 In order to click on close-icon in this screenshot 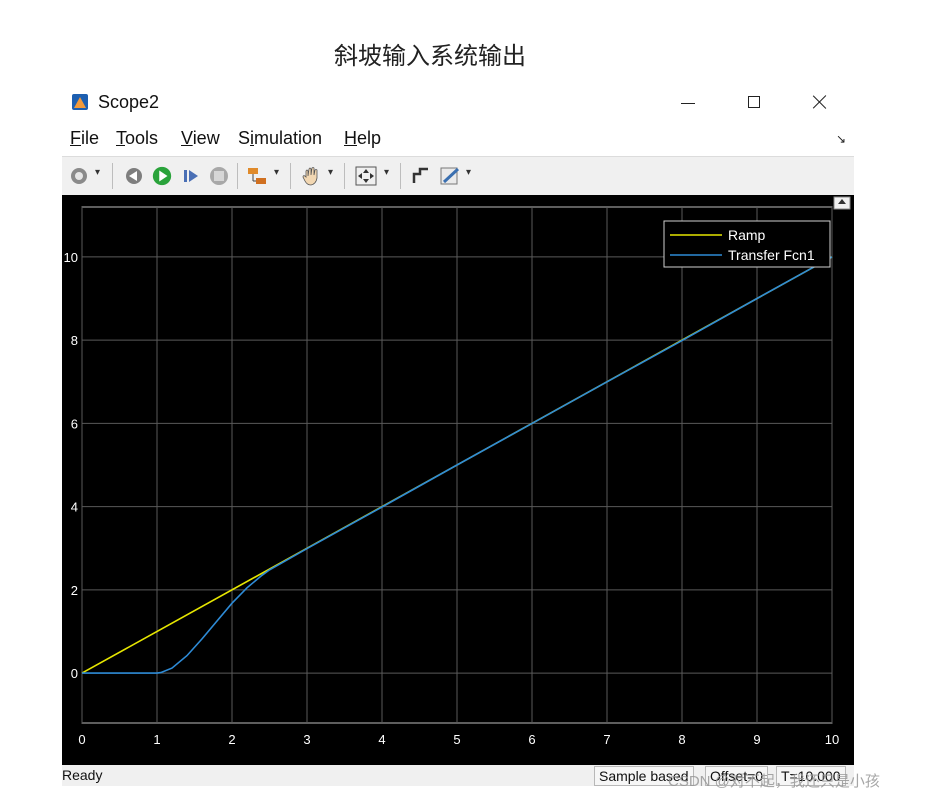, I will do `click(820, 102)`.